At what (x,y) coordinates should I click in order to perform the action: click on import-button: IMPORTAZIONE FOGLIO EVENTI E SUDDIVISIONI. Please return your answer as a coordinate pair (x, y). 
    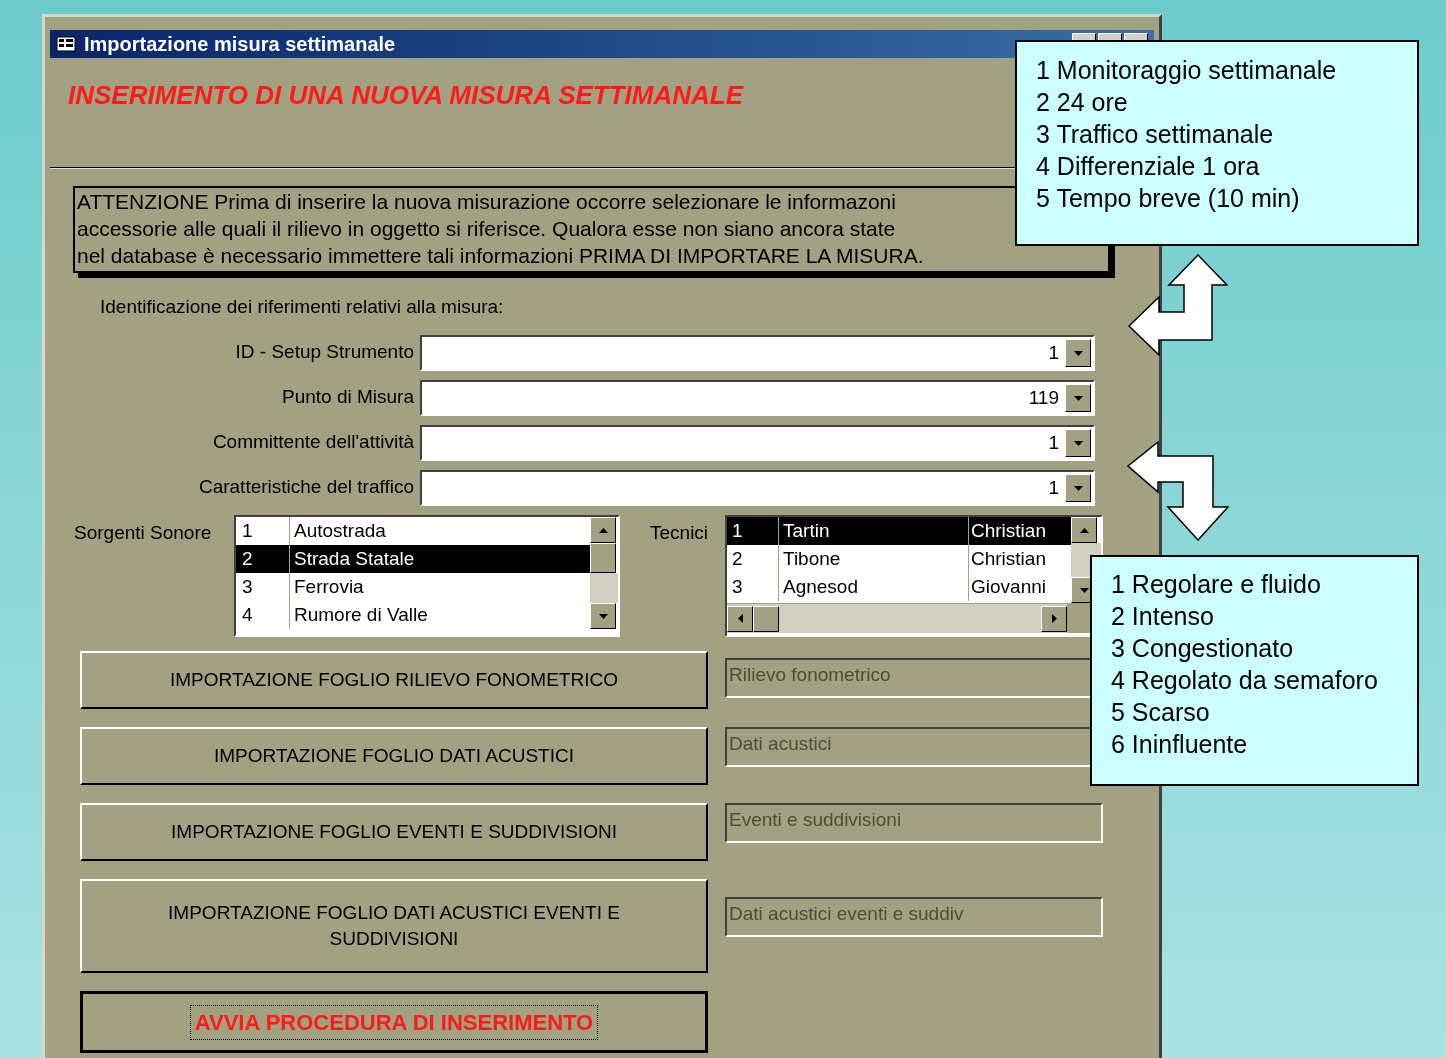
    Looking at the image, I should click on (394, 832).